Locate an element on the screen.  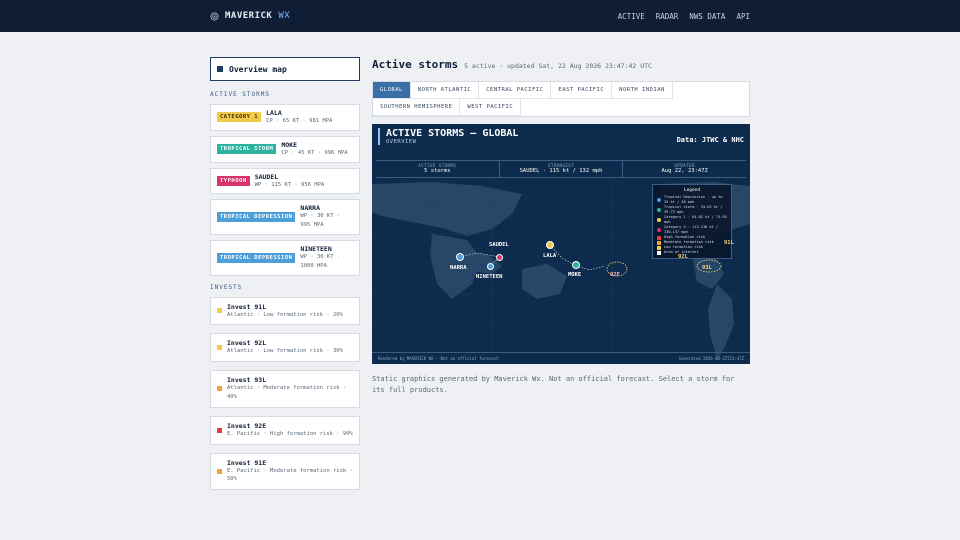
invest-meta: Atlantic · Low formation risk · 30% is located at coordinates (285, 351).